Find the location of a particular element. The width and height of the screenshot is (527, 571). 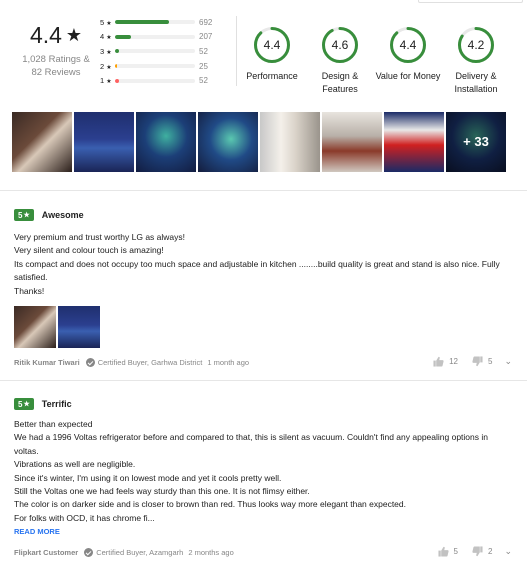

like-count: 12 is located at coordinates (453, 362).